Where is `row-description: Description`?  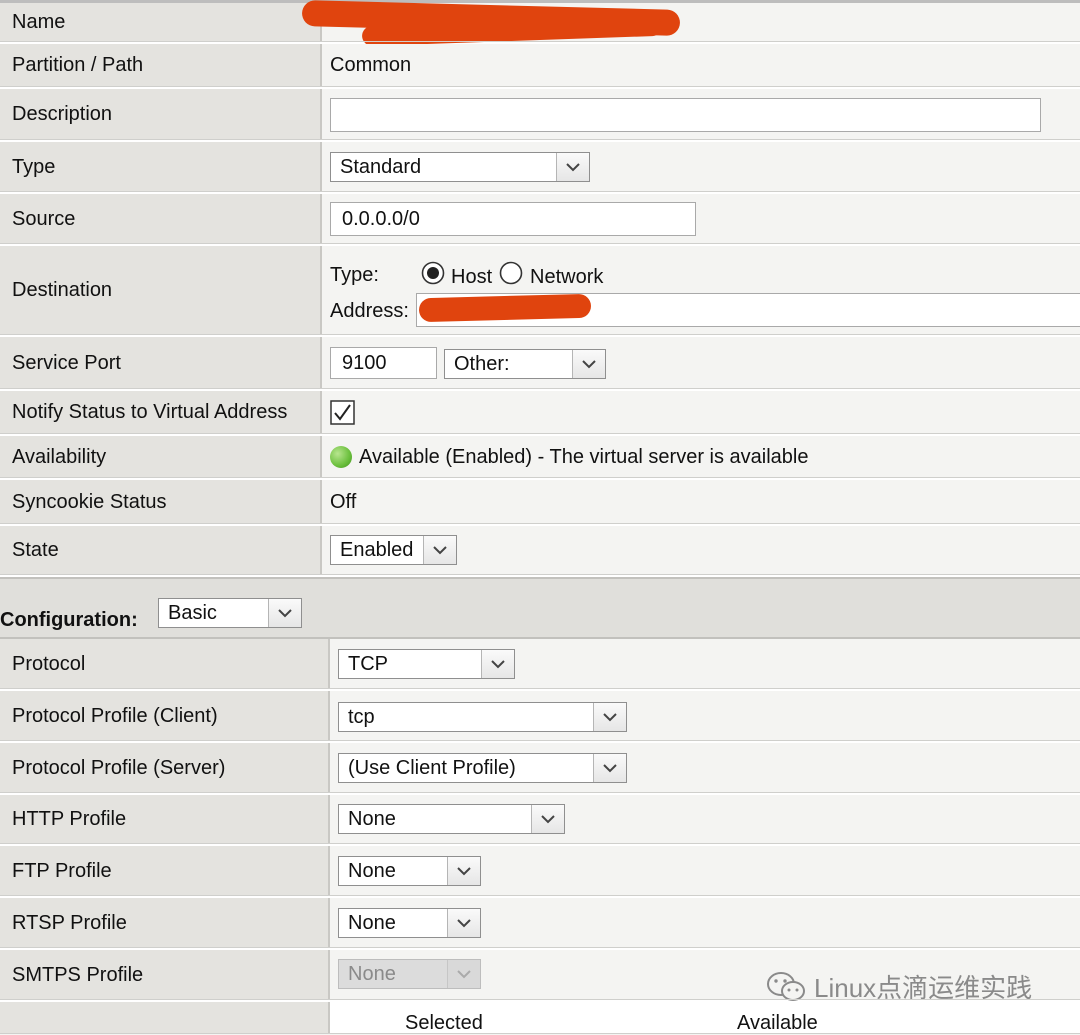
row-description: Description is located at coordinates (540, 115).